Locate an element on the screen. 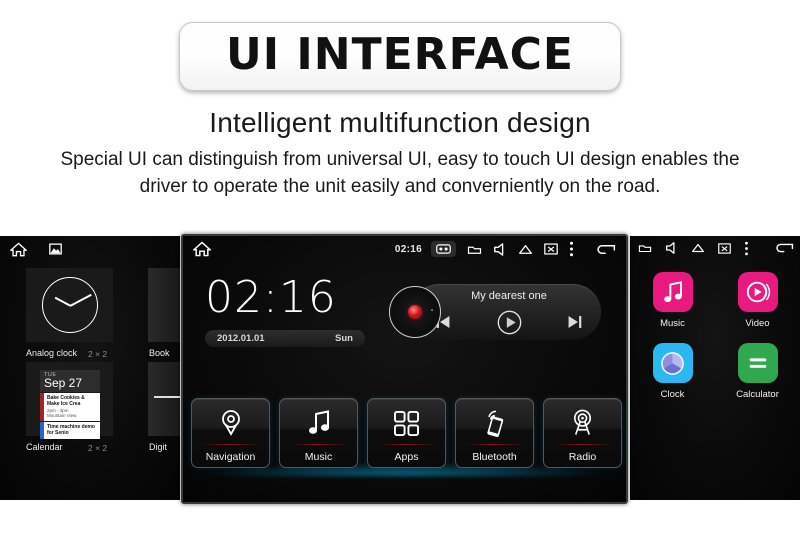 This screenshot has height=558, width=800. widget-preview-digital is located at coordinates (164, 399).